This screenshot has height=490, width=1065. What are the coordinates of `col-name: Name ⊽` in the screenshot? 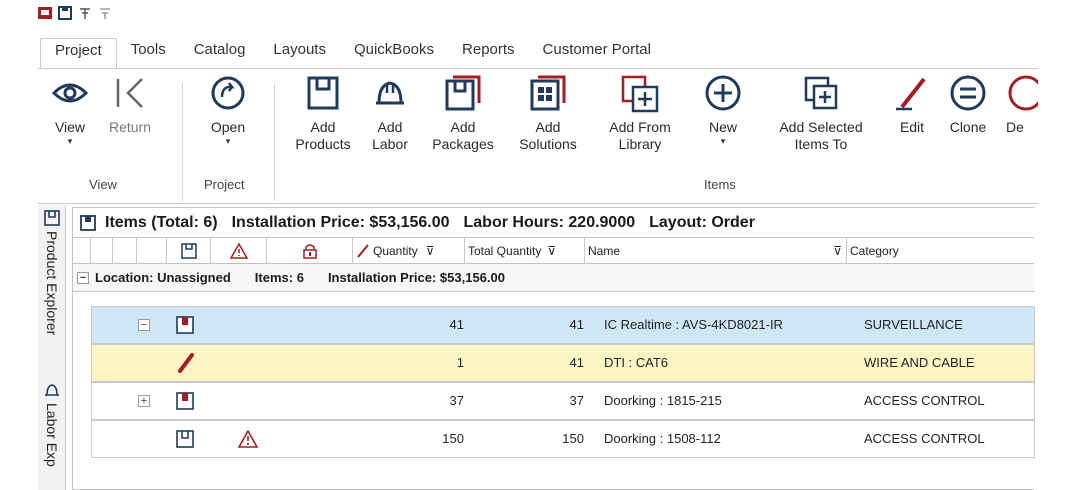 It's located at (716, 251).